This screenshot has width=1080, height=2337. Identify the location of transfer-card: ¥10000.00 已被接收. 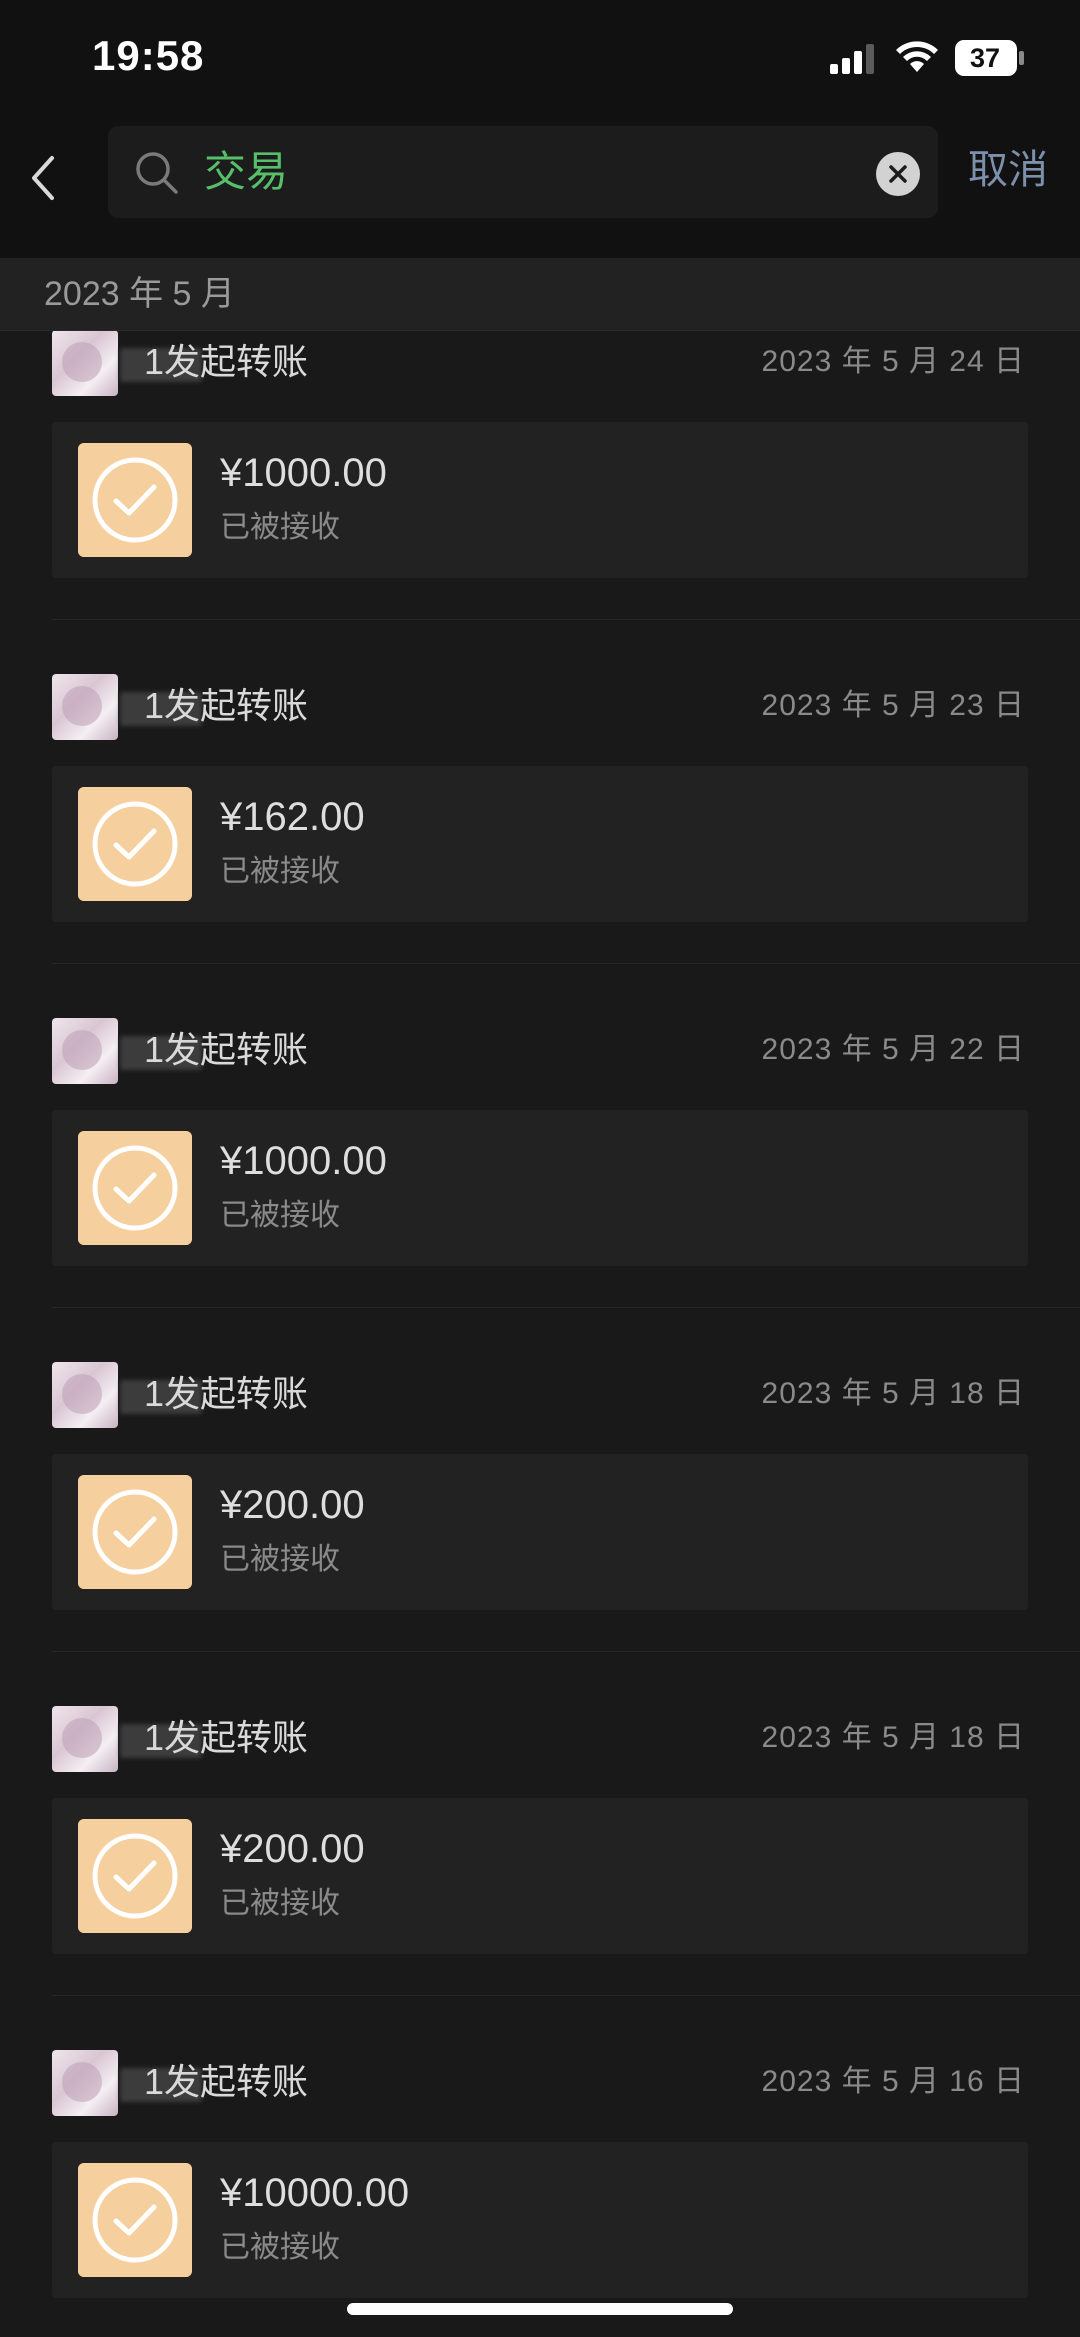
(540, 2220).